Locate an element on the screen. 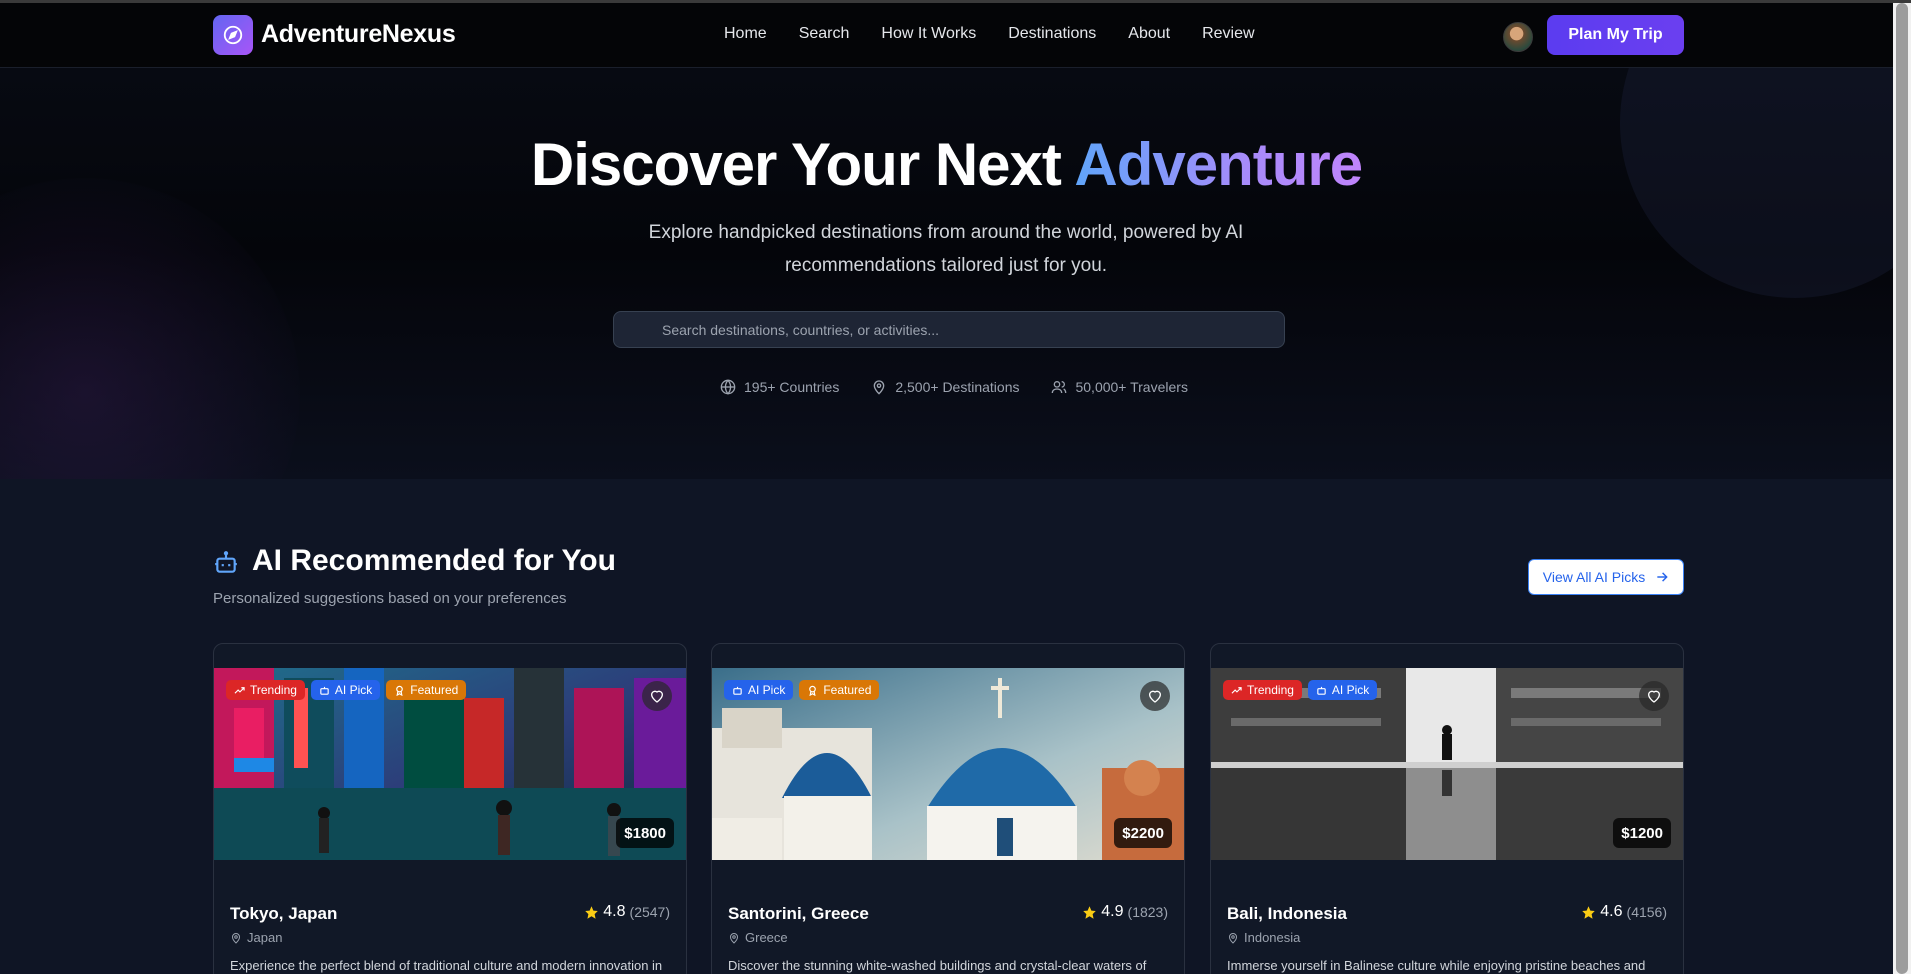  rating: 4.6 (4156) is located at coordinates (1624, 912).